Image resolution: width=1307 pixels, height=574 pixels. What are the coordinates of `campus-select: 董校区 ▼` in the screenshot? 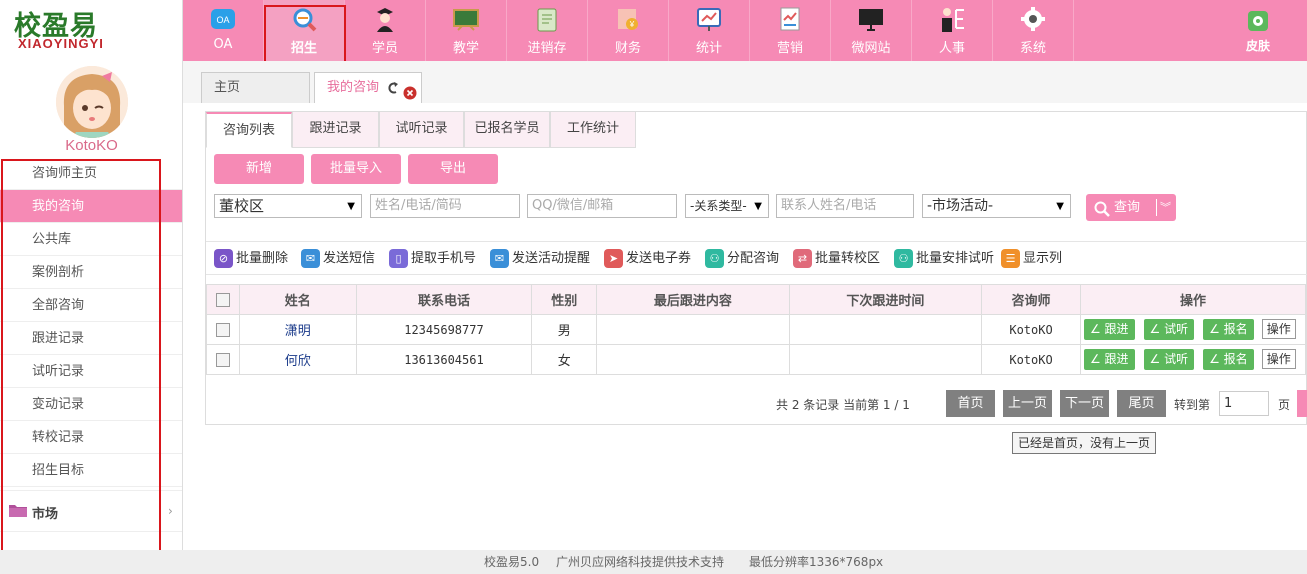 It's located at (288, 206).